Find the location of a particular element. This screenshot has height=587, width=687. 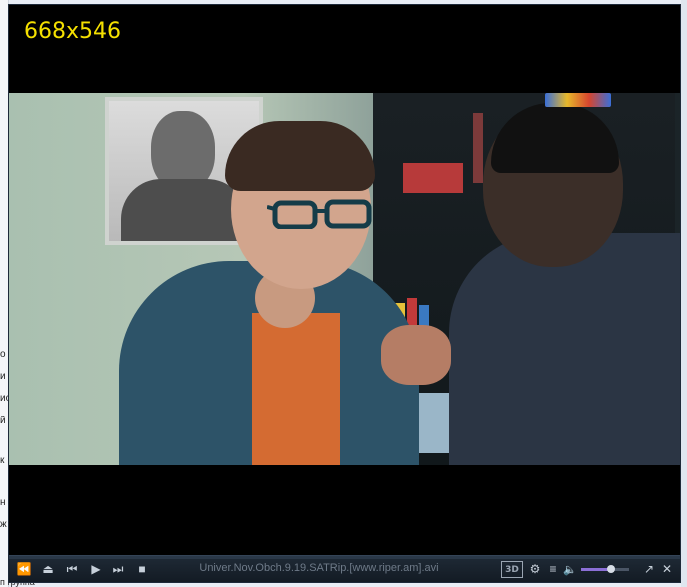

background-text: о is located at coordinates (3, 355).